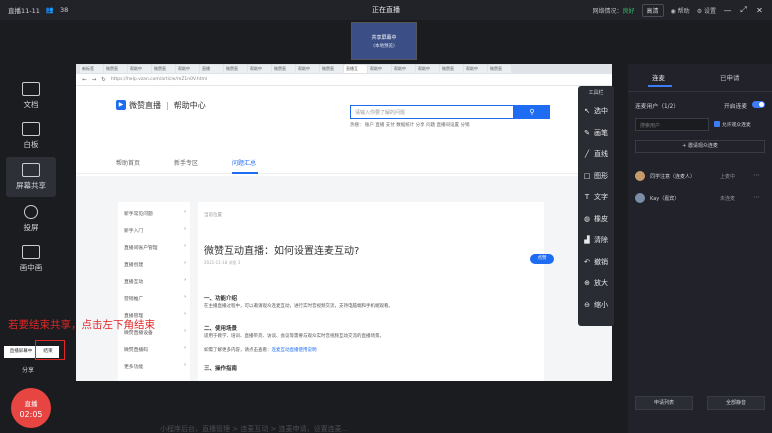  I want to click on category-item: 直播间账户管理 ›, so click(155, 247).